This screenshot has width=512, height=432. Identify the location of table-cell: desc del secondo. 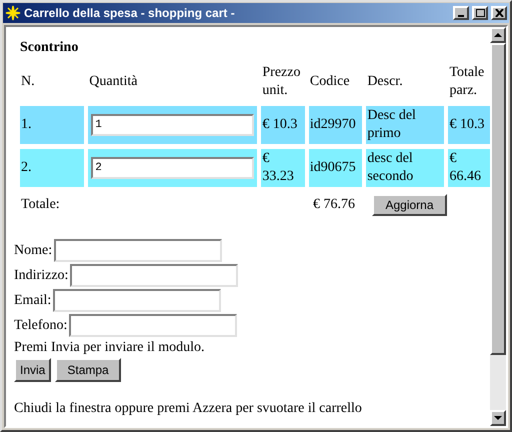
(405, 168).